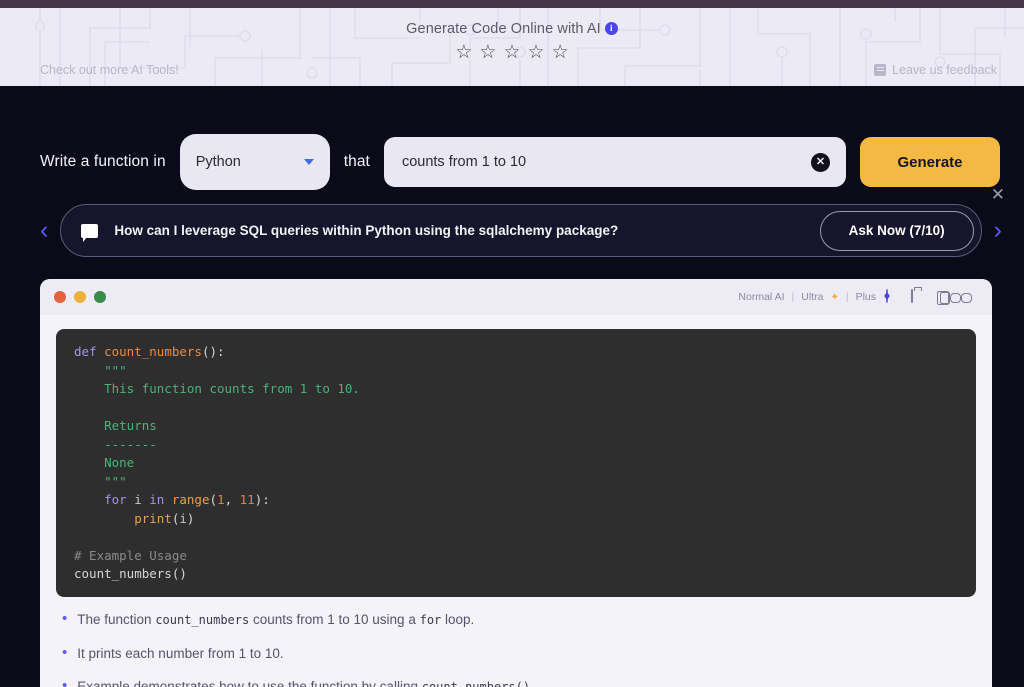 Image resolution: width=1024 pixels, height=687 pixels. Describe the element at coordinates (90, 232) in the screenshot. I see `chat-bubble-icon` at that location.